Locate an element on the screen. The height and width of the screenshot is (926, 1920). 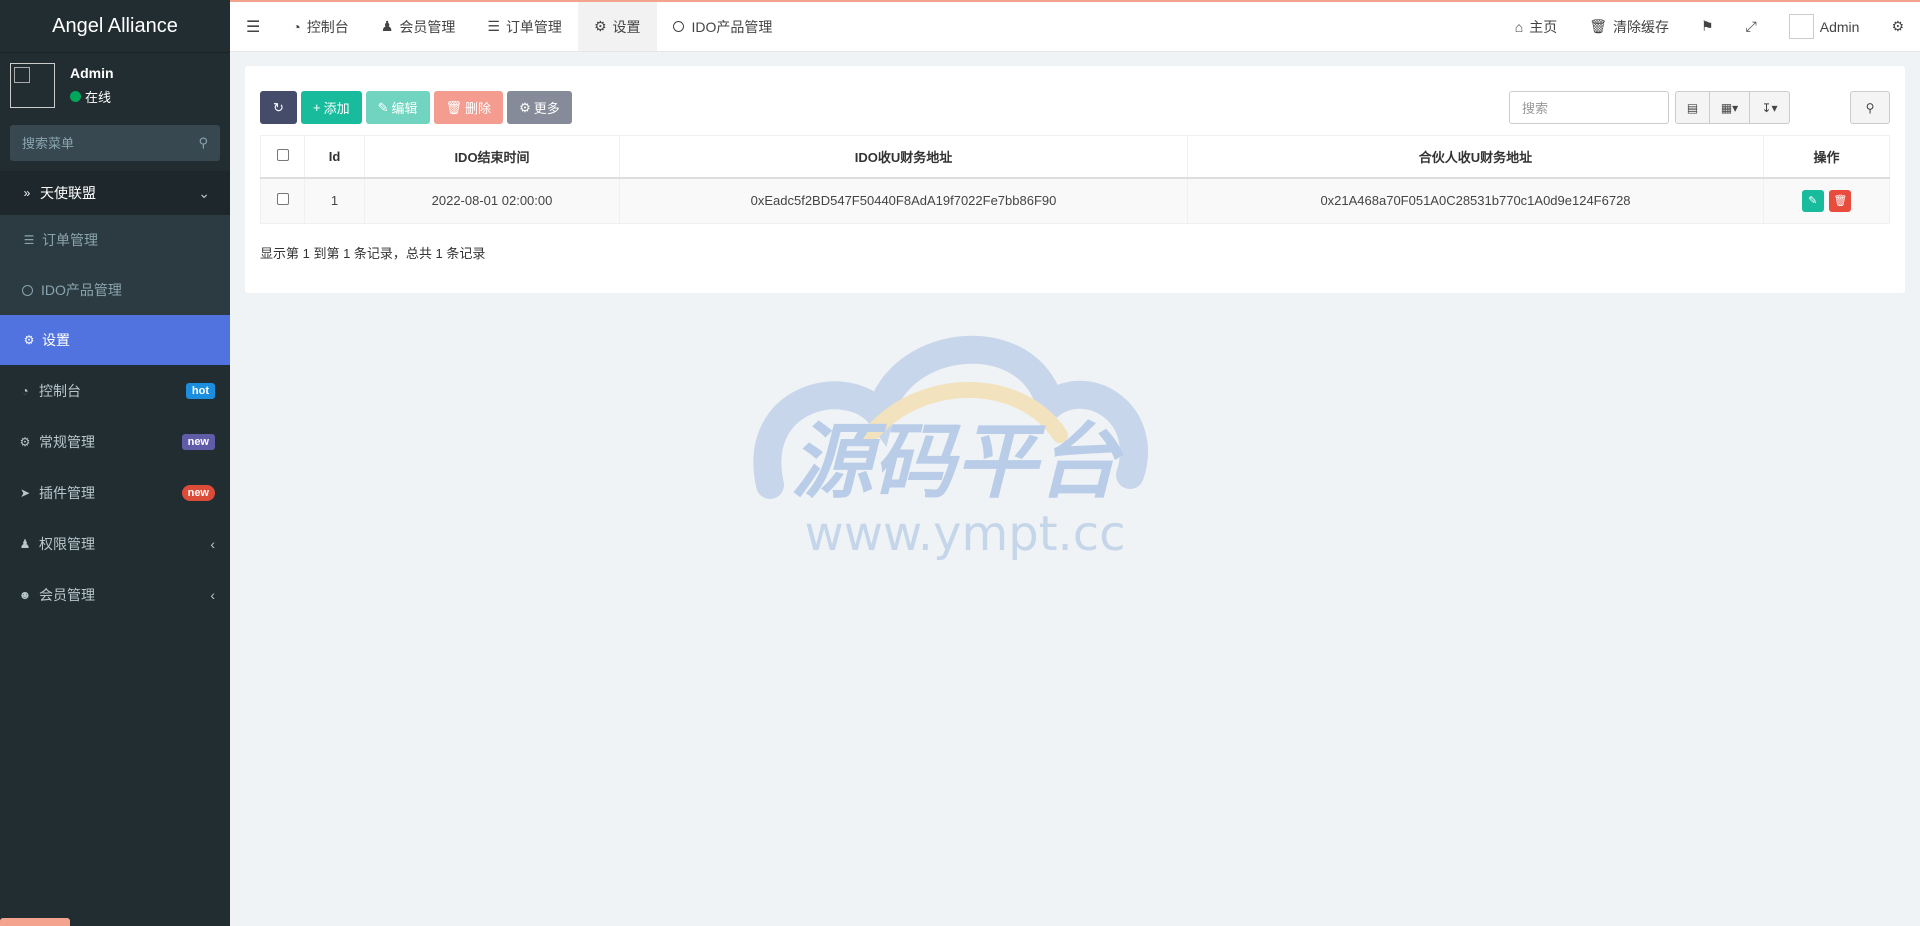
sidebar-item-orders: ☰ 订单管理 is located at coordinates (115, 240).